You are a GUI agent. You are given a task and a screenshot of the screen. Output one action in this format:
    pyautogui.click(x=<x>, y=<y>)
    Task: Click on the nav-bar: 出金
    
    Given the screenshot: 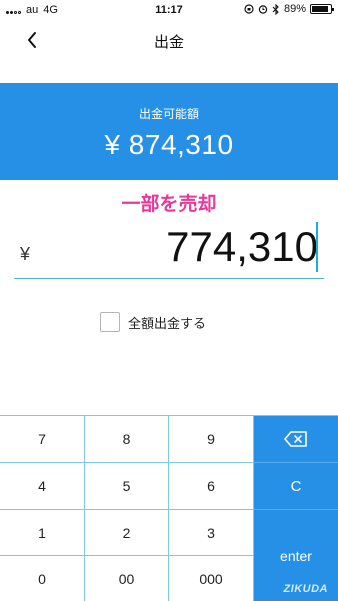 What is the action you would take?
    pyautogui.click(x=169, y=40)
    